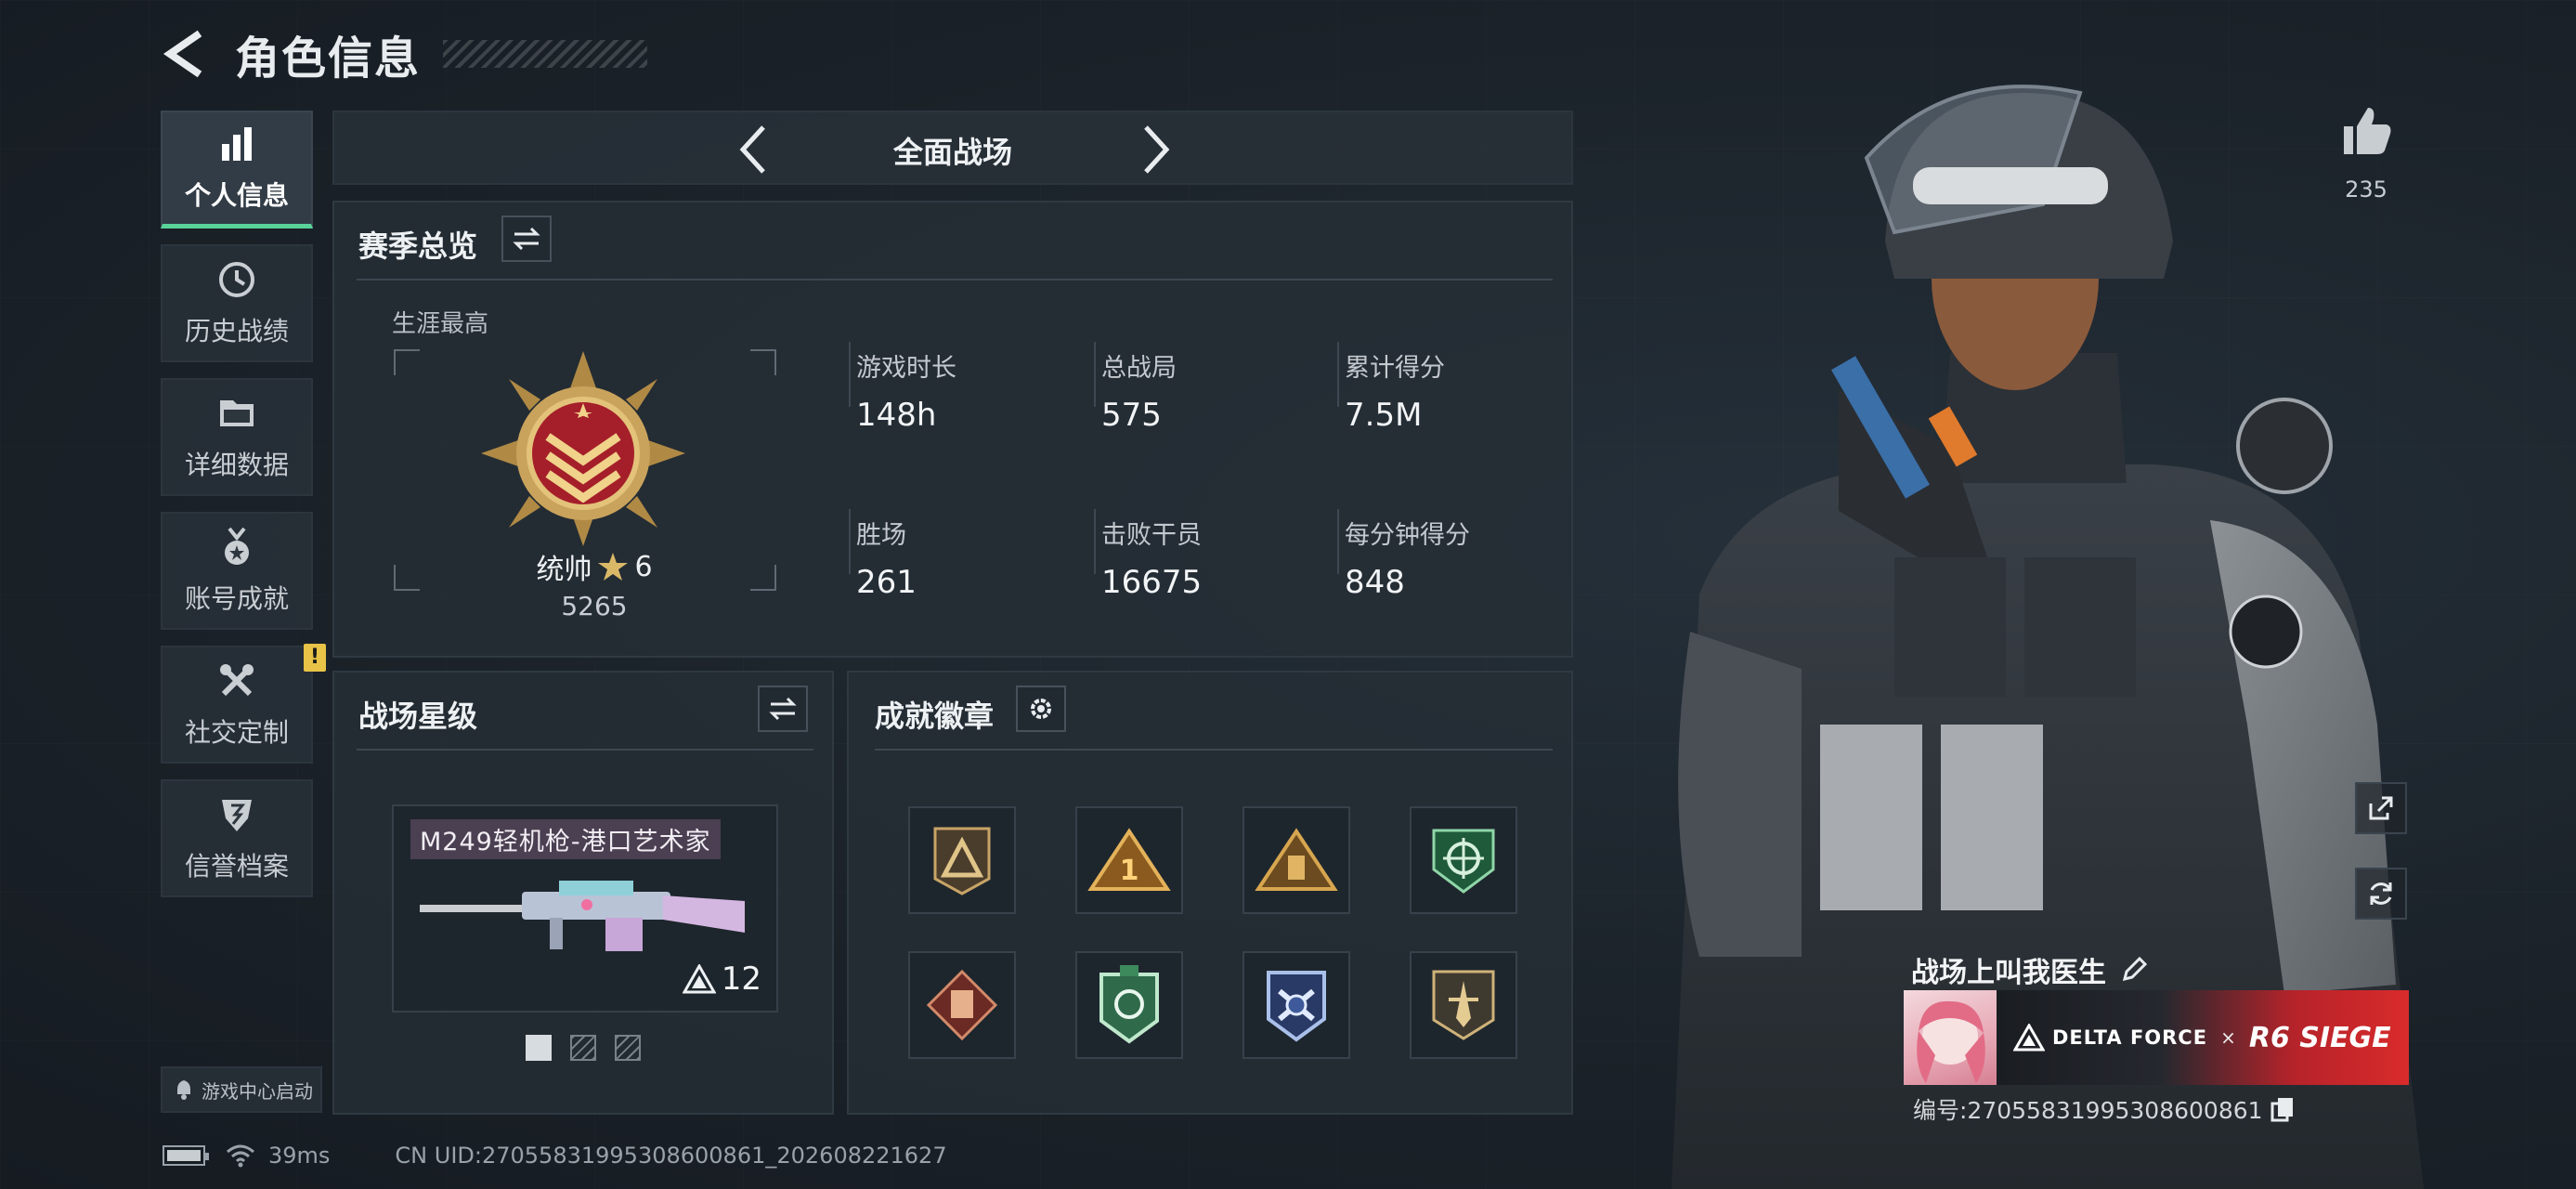 Image resolution: width=2576 pixels, height=1189 pixels. I want to click on stat-wins: 胜场 261, so click(967, 558).